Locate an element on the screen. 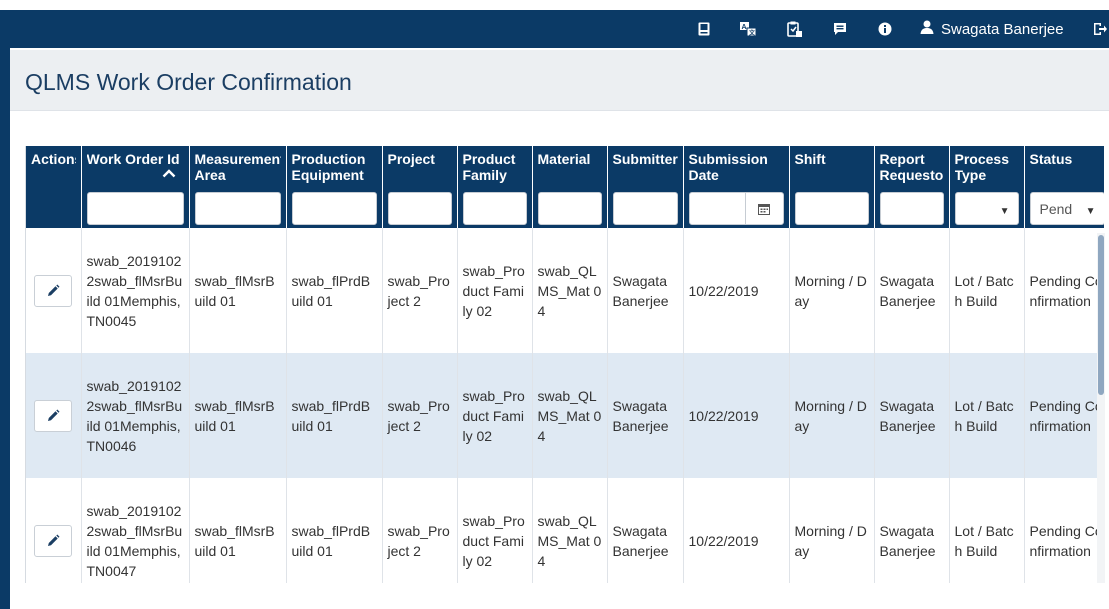  column-header-production-equipment: Production Equipment is located at coordinates (334, 187).